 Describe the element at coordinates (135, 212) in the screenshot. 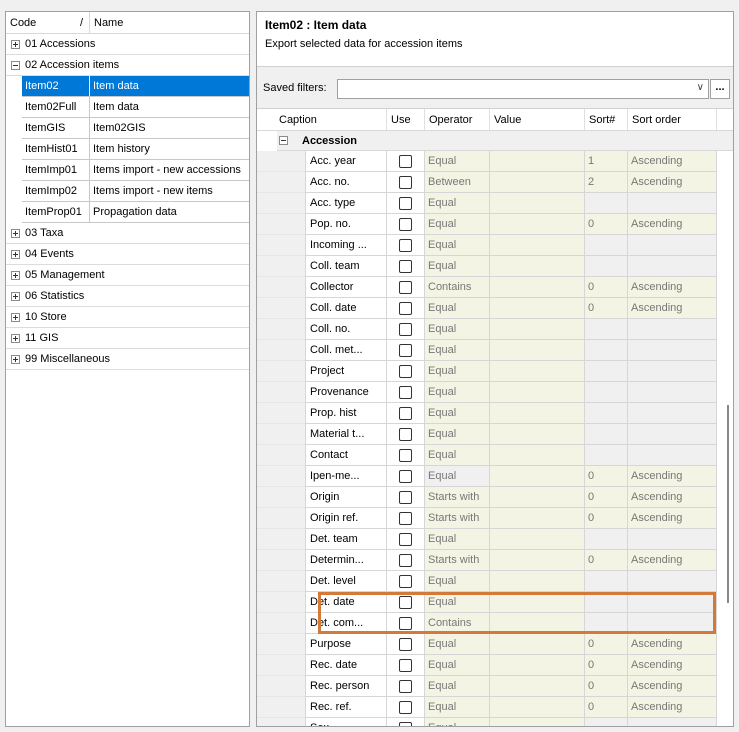

I see `tree-item-row: ItemProp01 Propagation data` at that location.